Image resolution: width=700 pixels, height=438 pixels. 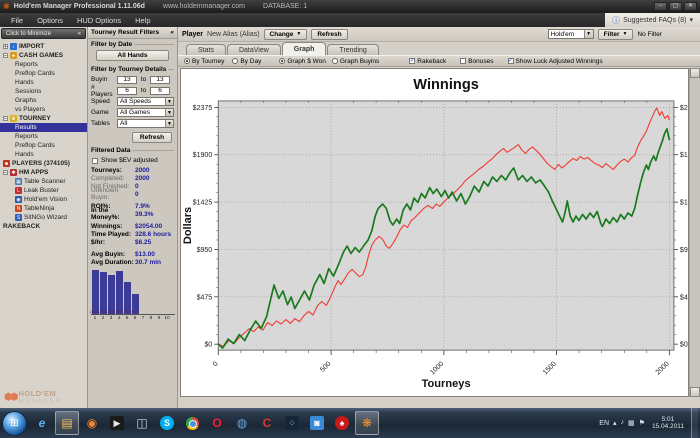 I want to click on sidebar-item-players: ☻ PLAYERS (374105), so click(x=43, y=163).